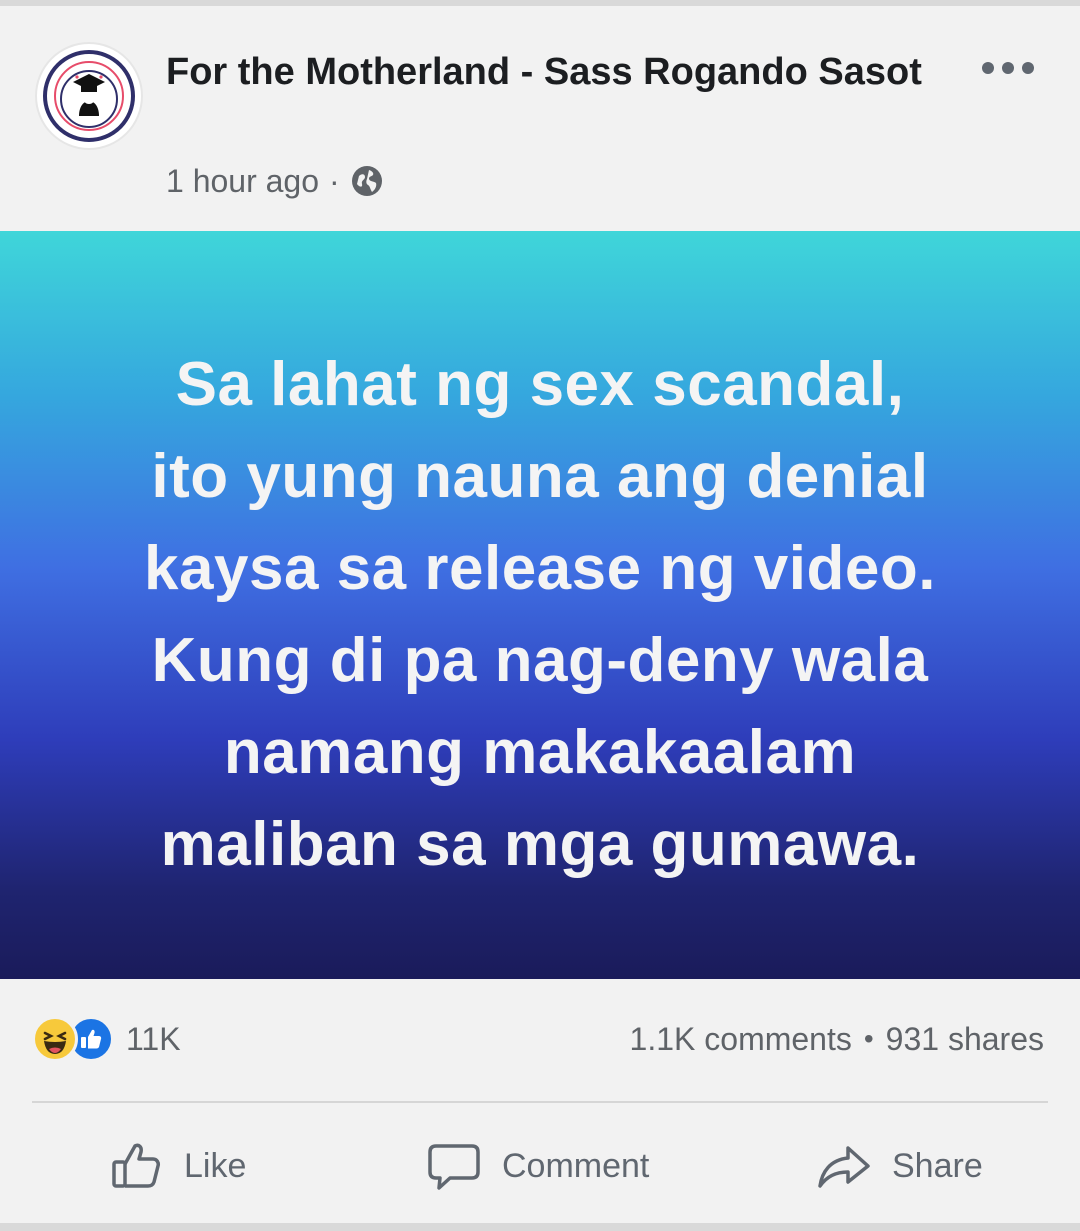  I want to click on comment-label: Comment, so click(576, 1165).